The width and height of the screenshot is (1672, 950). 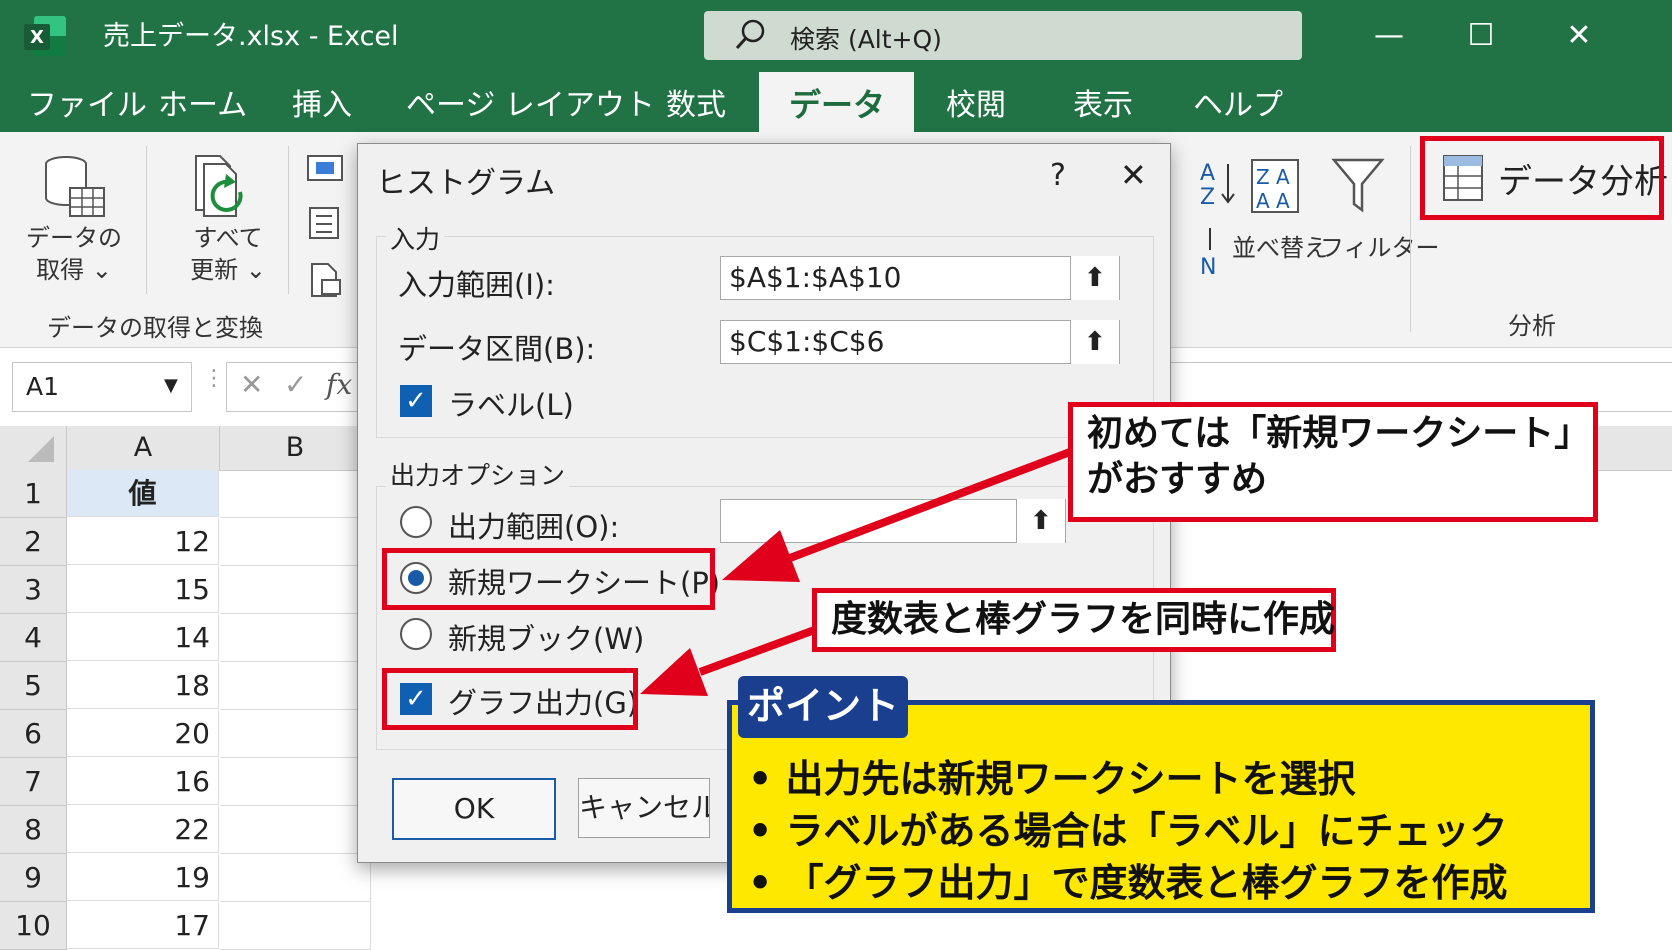 I want to click on point-bullet-2: • ラベルがある場合は「ラベル」にチェック, so click(x=1128, y=831).